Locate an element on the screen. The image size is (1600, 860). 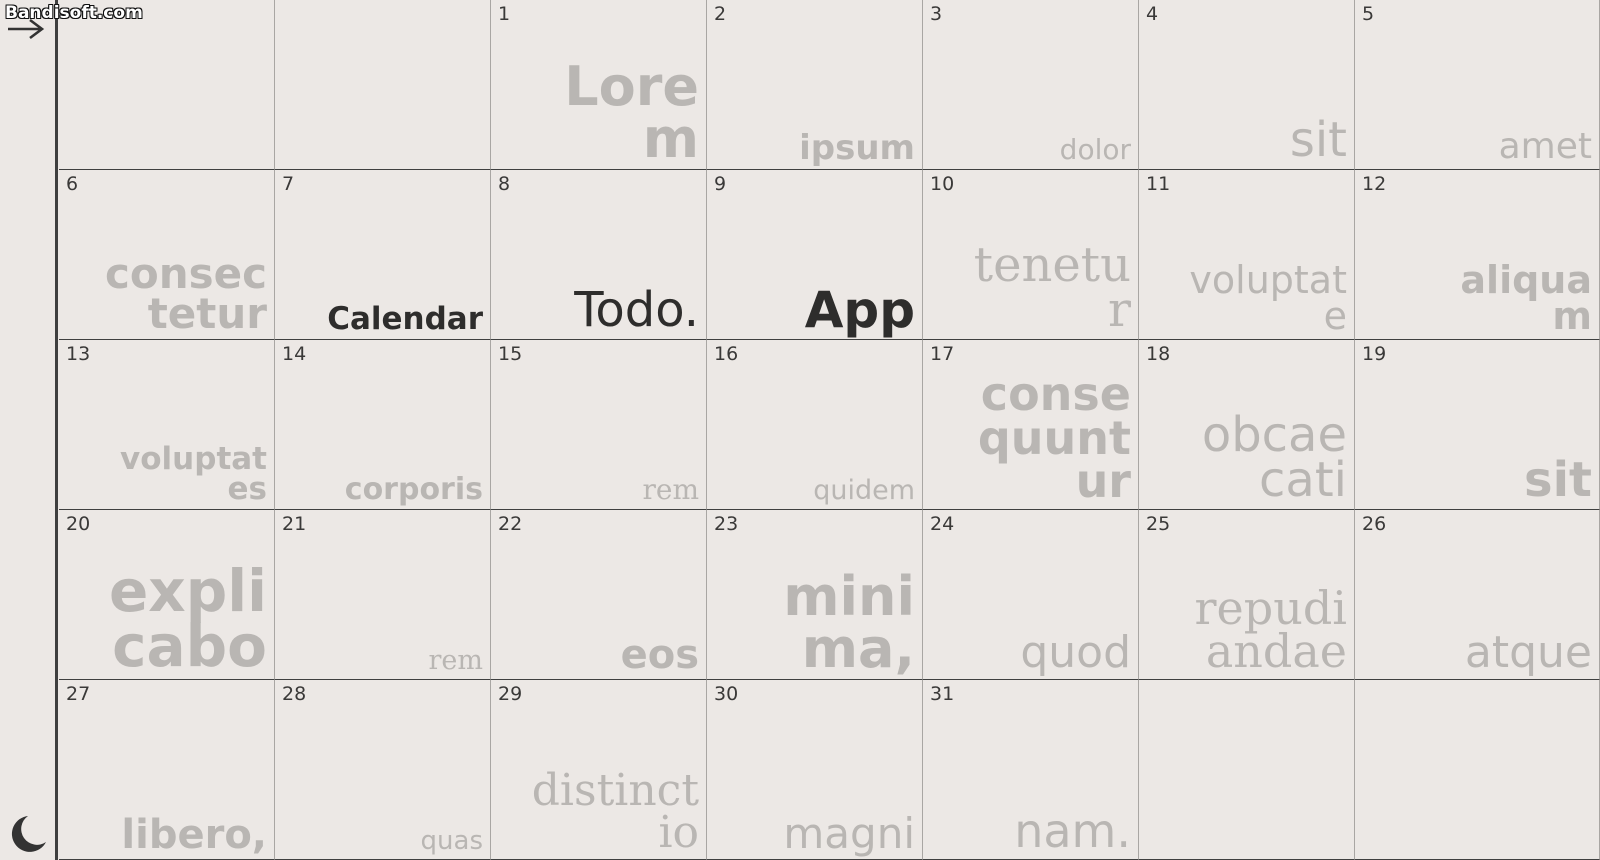
day-word: quas is located at coordinates (451, 841).